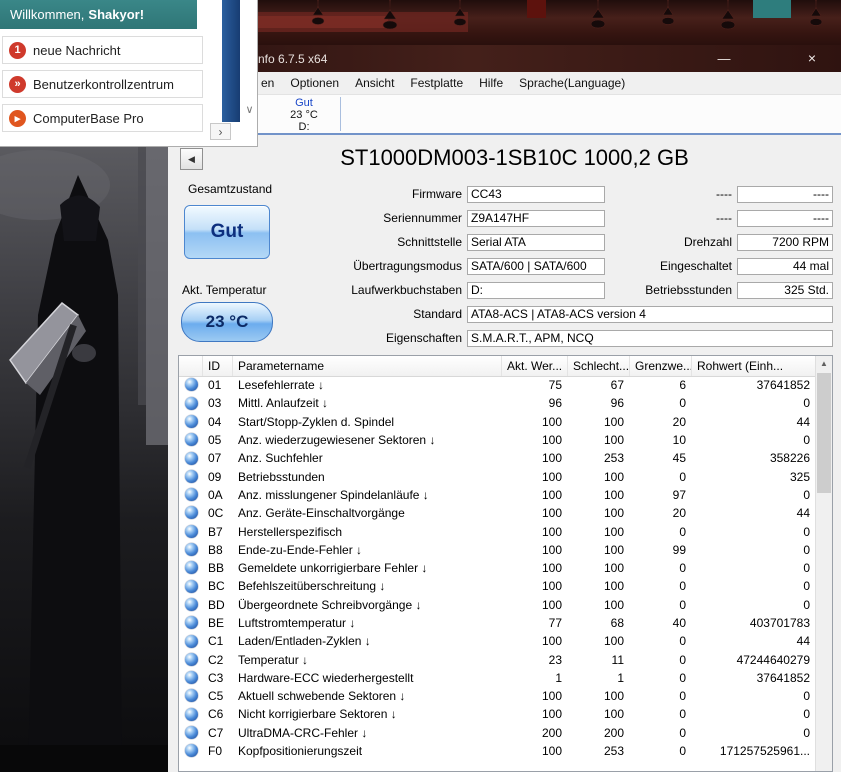 Image resolution: width=841 pixels, height=772 pixels. Describe the element at coordinates (216, 696) in the screenshot. I see `attribute-id: C5` at that location.